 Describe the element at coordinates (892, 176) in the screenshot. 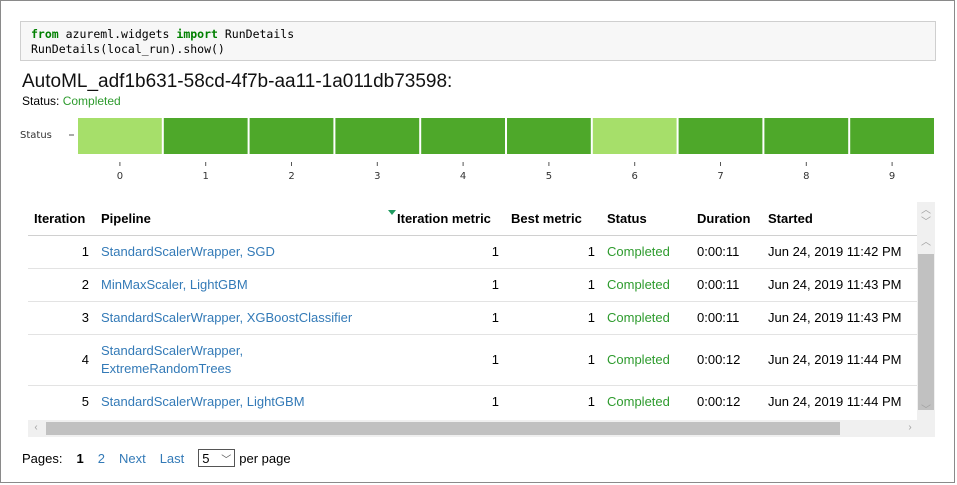

I see `x-tick-label-9: 9` at that location.